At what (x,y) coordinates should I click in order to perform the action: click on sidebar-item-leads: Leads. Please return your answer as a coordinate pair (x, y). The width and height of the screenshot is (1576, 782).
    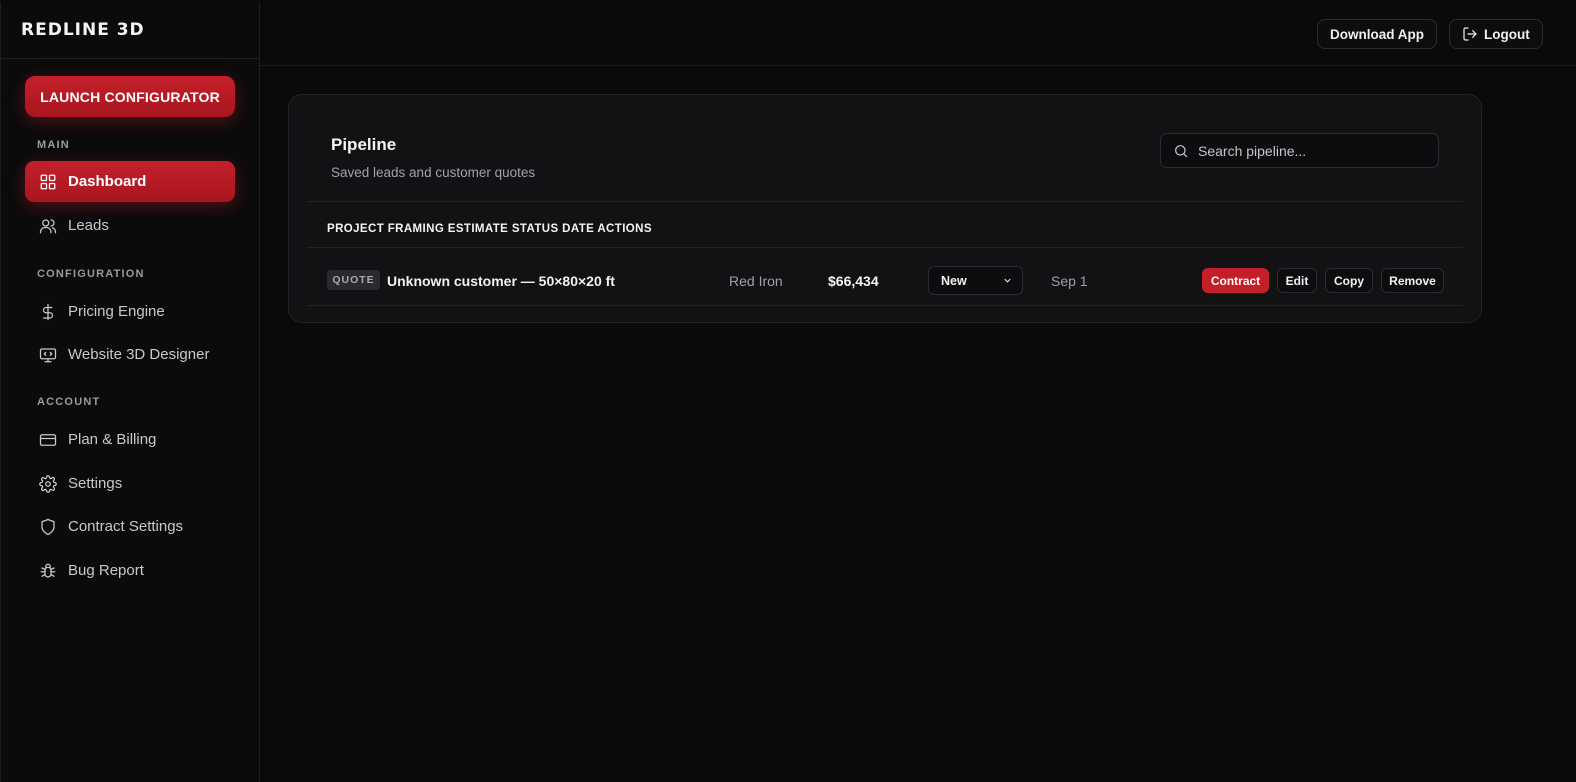
    Looking at the image, I should click on (130, 225).